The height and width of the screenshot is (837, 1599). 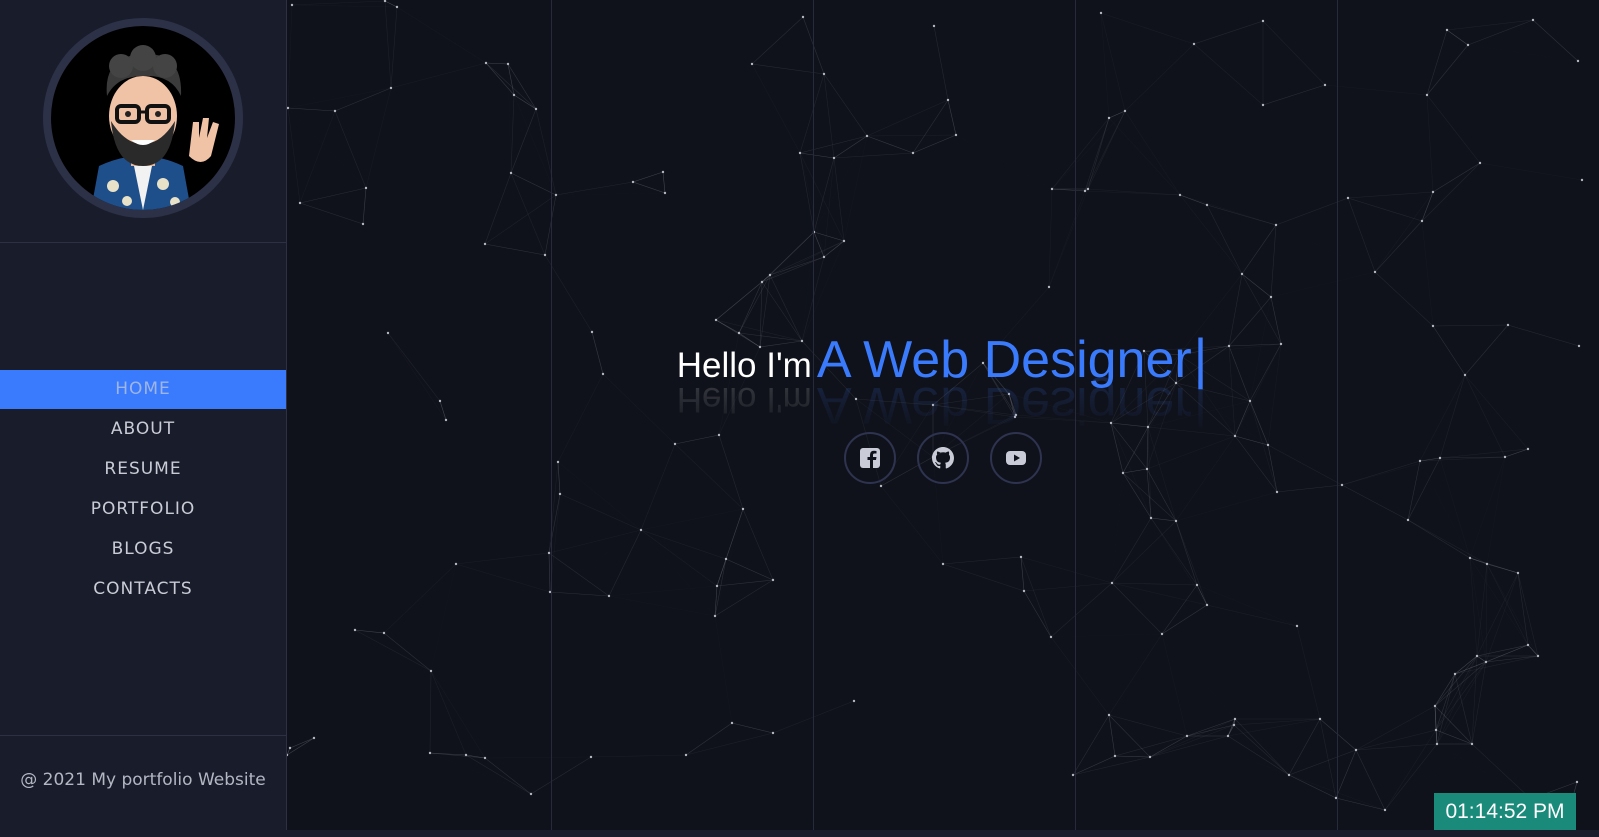 What do you see at coordinates (143, 469) in the screenshot?
I see `nav-item-resume: RESUME` at bounding box center [143, 469].